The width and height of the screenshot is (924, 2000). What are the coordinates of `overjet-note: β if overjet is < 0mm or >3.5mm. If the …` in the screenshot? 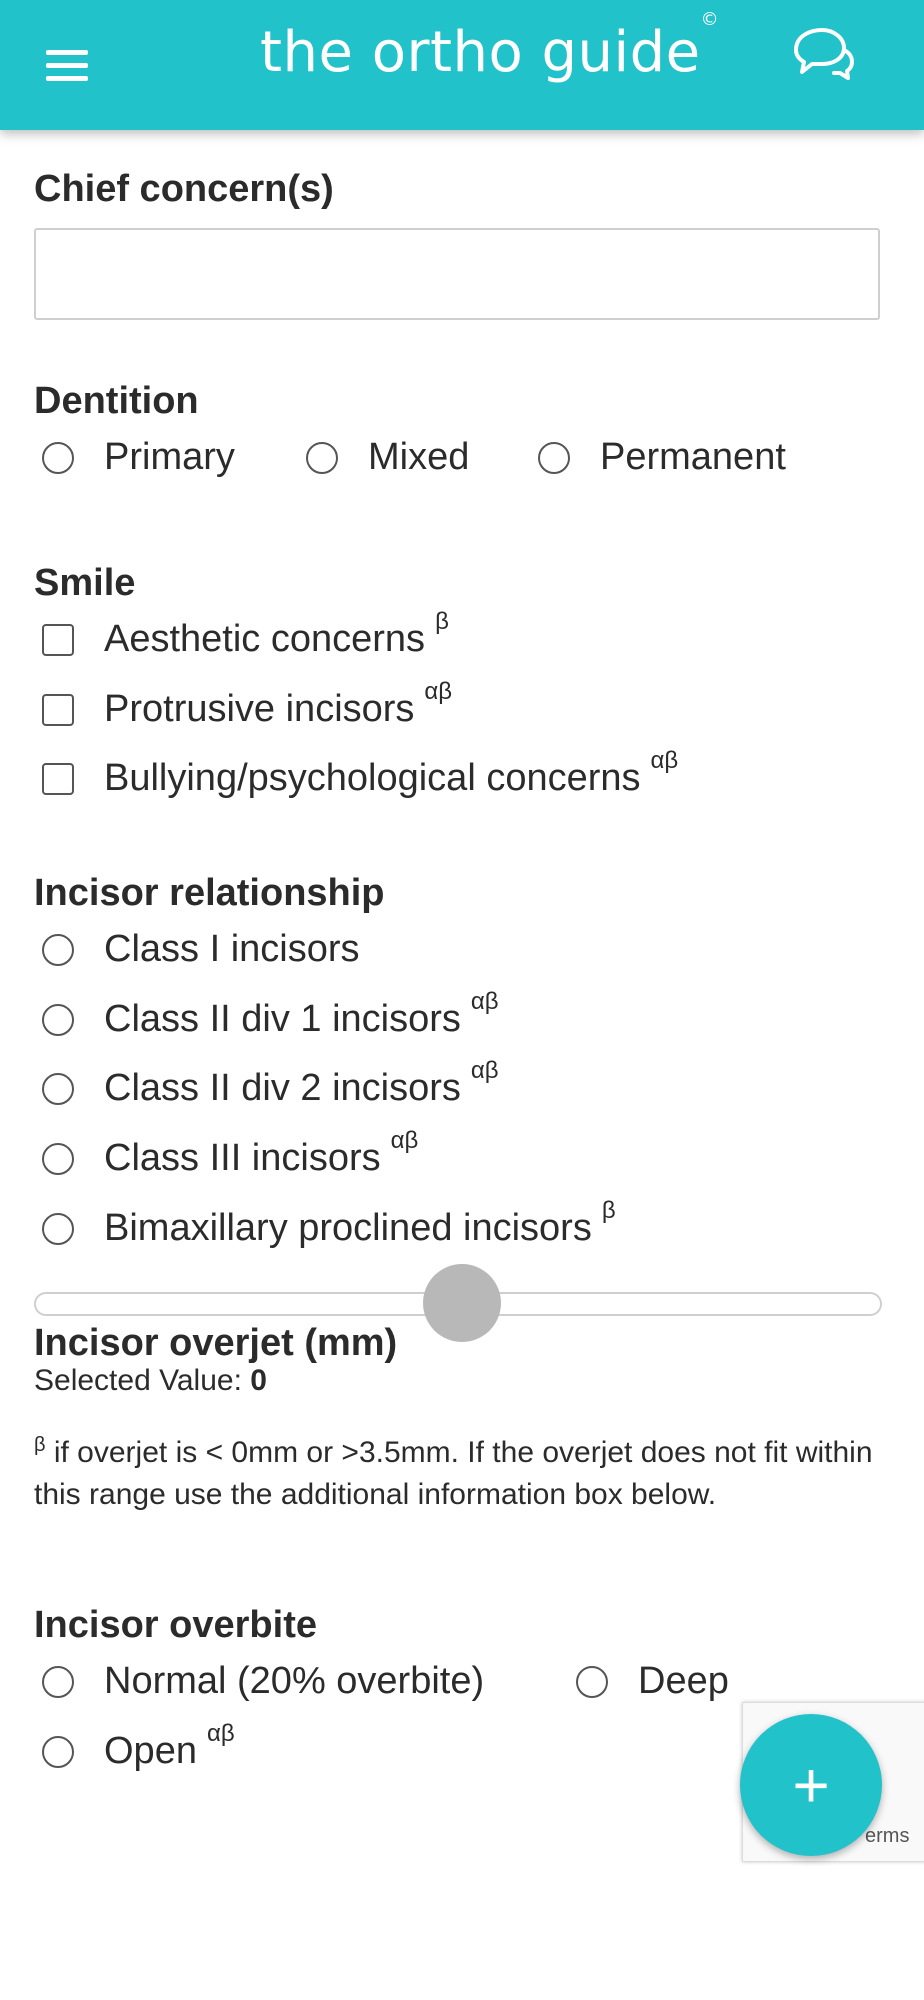 It's located at (457, 1470).